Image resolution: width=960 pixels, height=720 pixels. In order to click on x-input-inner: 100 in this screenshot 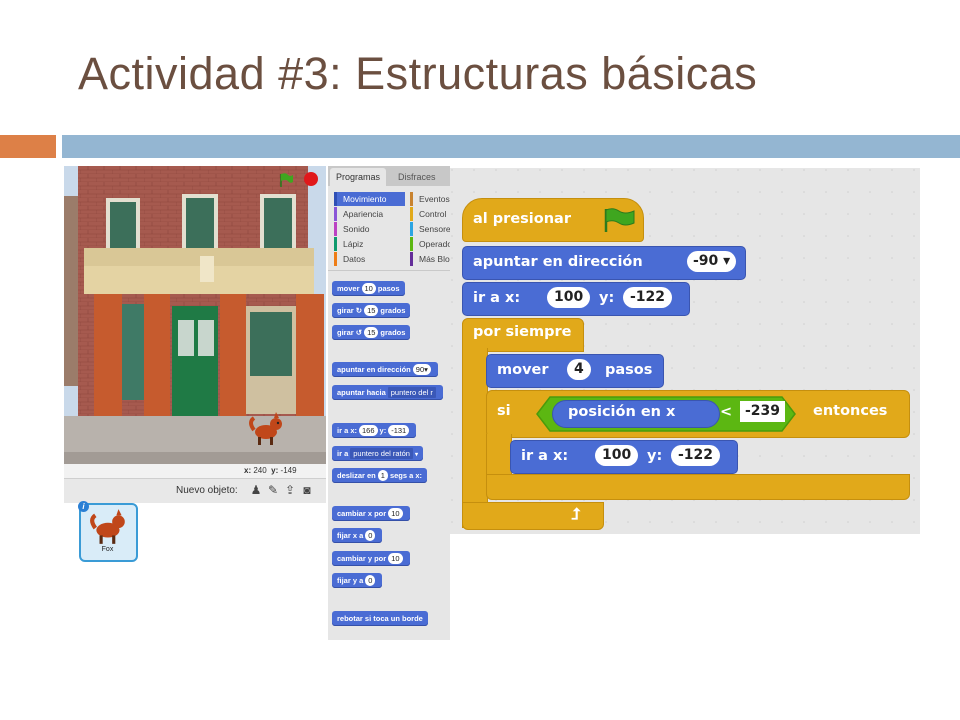, I will do `click(617, 455)`.